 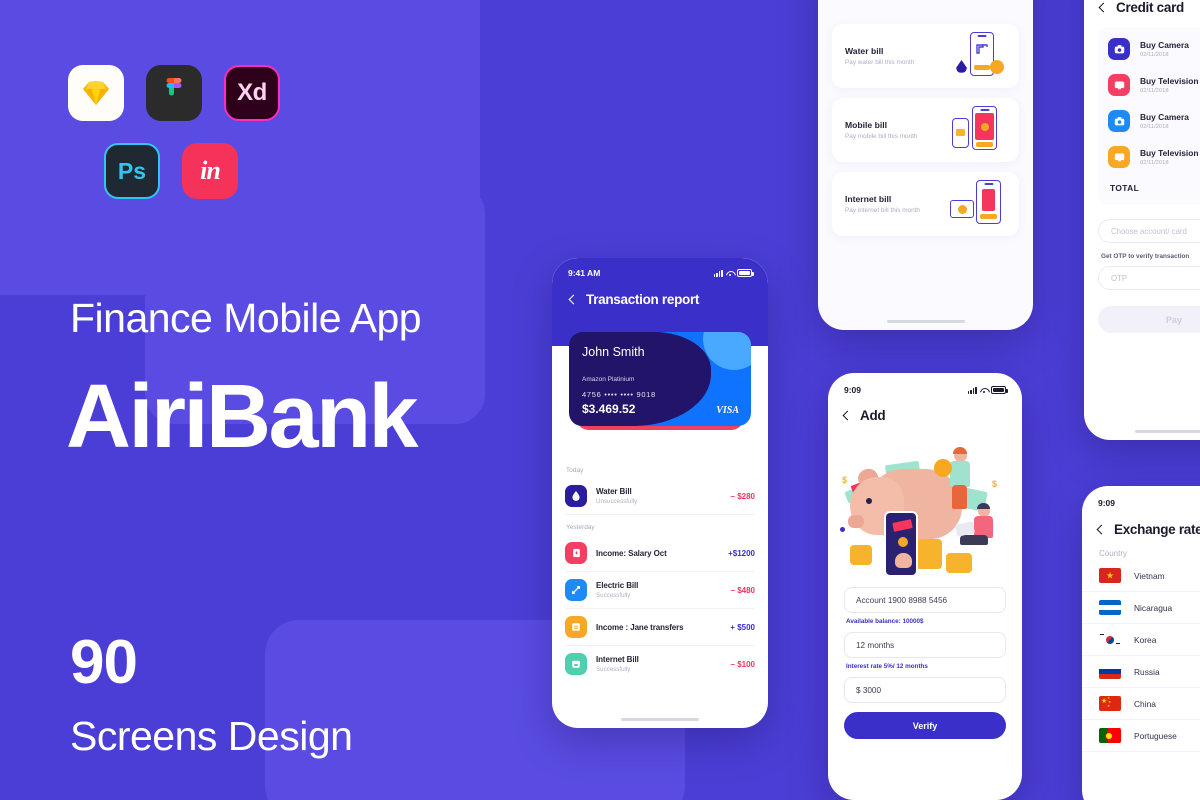 I want to click on camera-icon, so click(x=1119, y=49).